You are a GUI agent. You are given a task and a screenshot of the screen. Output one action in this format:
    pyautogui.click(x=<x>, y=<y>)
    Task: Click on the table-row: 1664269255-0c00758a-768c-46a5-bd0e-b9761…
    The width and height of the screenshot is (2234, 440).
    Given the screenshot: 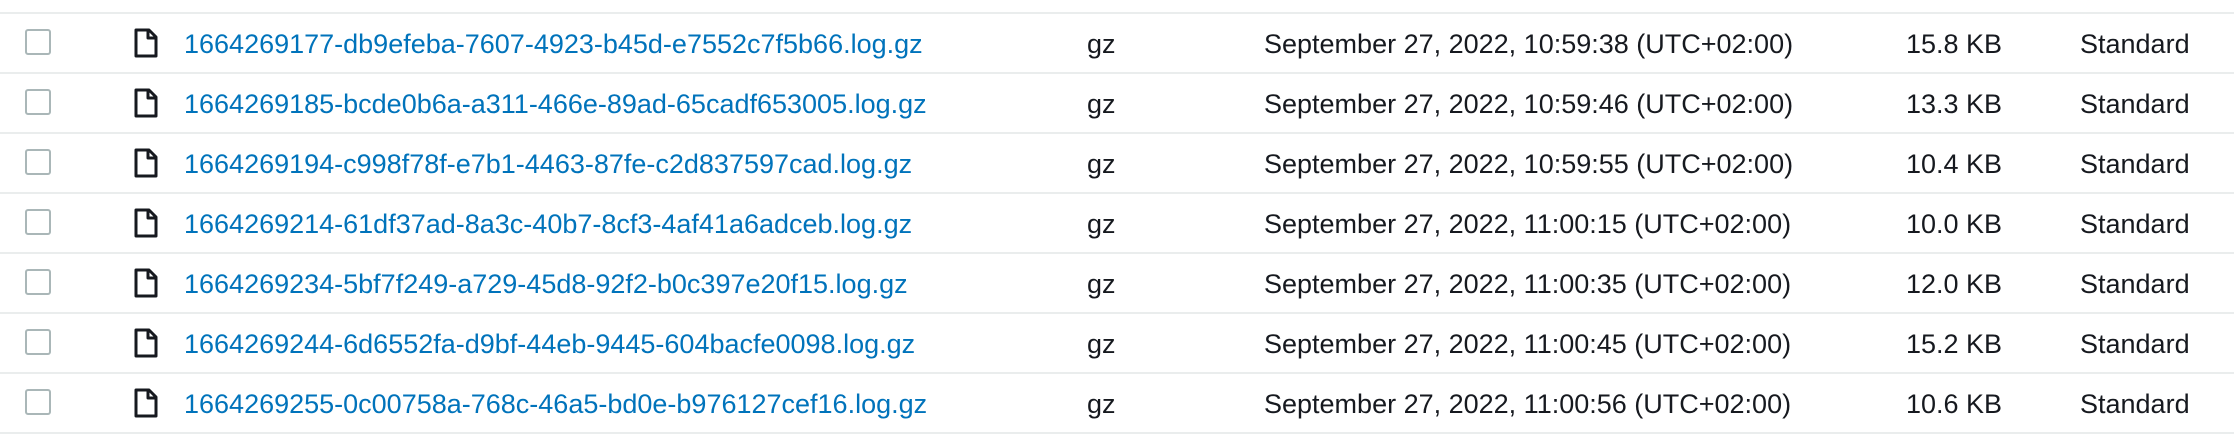 What is the action you would take?
    pyautogui.click(x=1117, y=404)
    